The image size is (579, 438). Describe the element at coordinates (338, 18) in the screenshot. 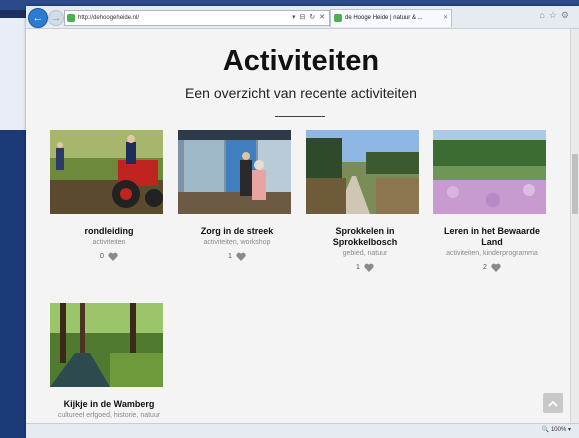

I see `tab-favicon-icon` at that location.